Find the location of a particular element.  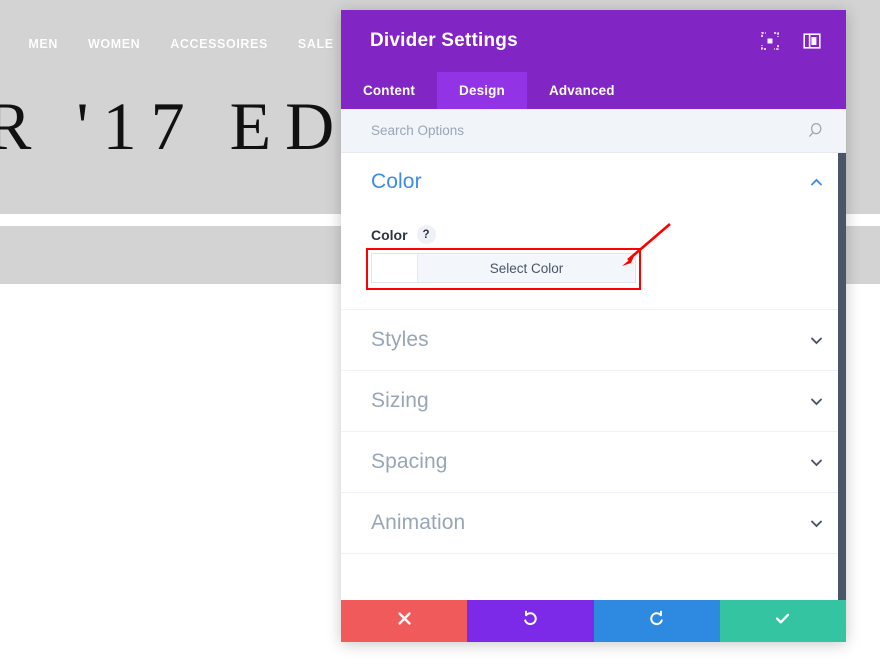

redo-icon is located at coordinates (656, 621).